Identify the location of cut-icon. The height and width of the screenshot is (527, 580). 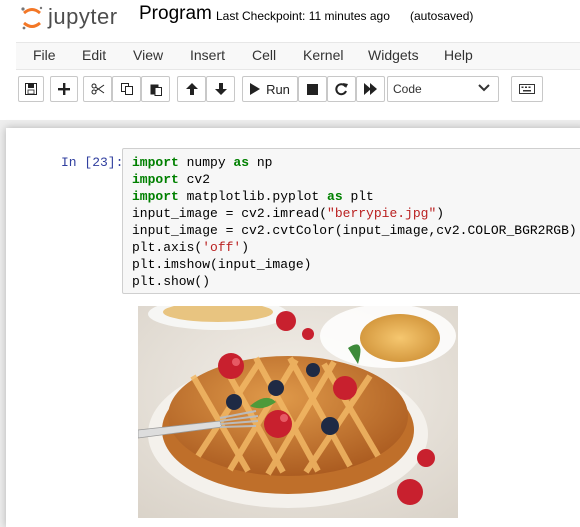
(97, 89).